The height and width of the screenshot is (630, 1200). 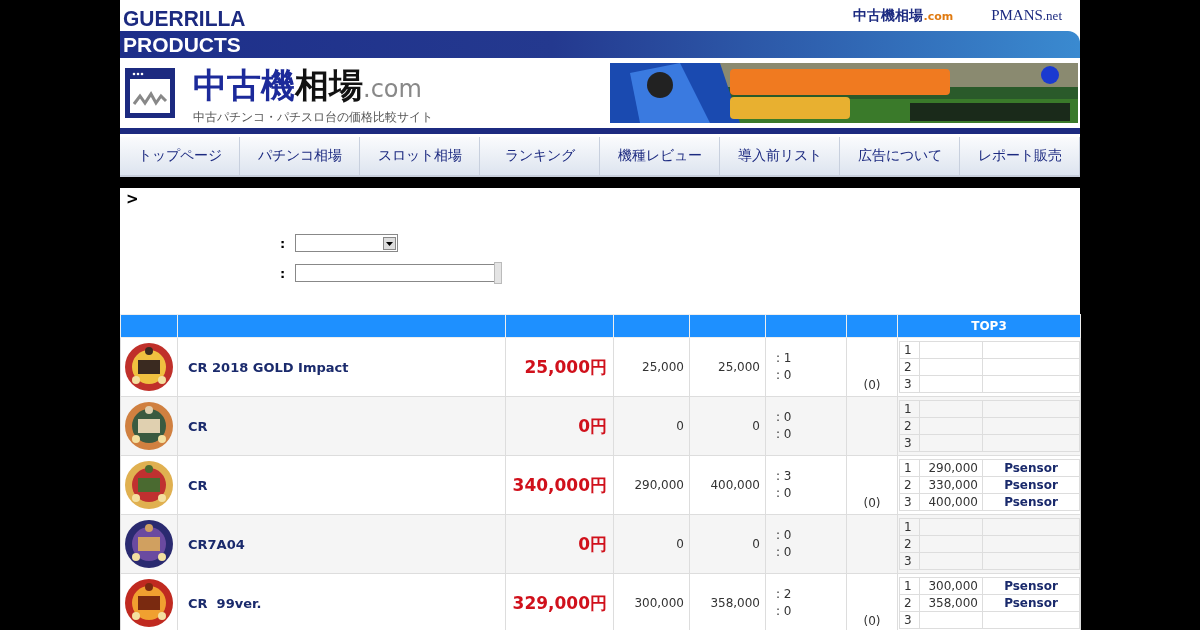 What do you see at coordinates (313, 117) in the screenshot?
I see `site-tagline: 中古パチンコ・パチスロ台の価格比較サイト` at bounding box center [313, 117].